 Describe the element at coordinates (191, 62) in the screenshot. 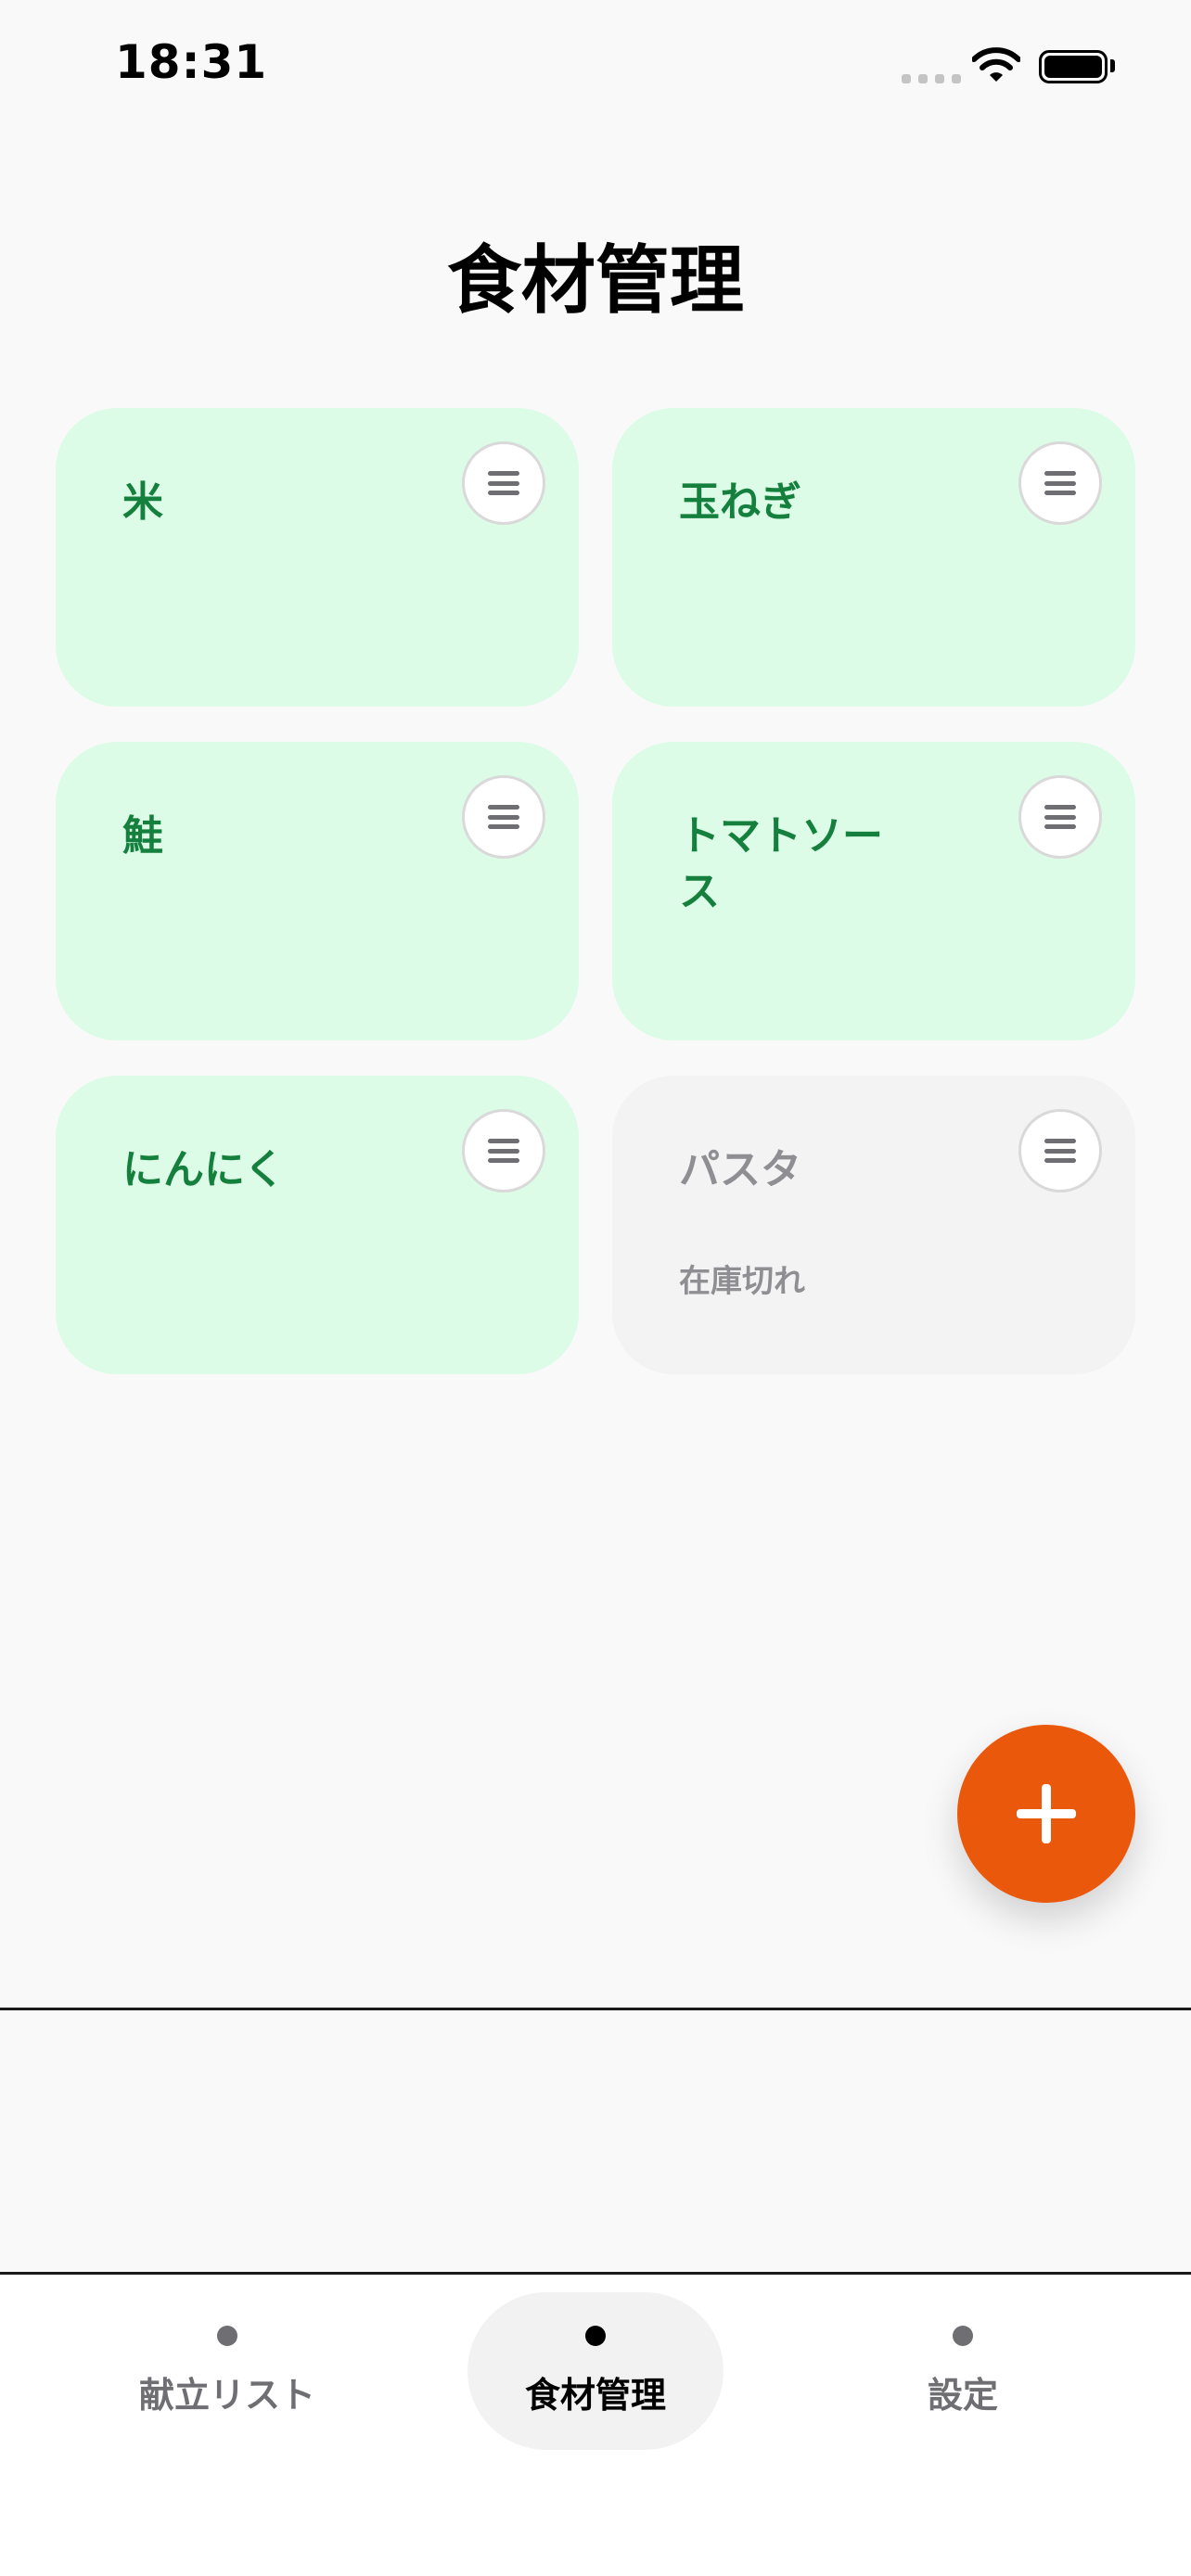

I see `status-time: 18:31` at that location.